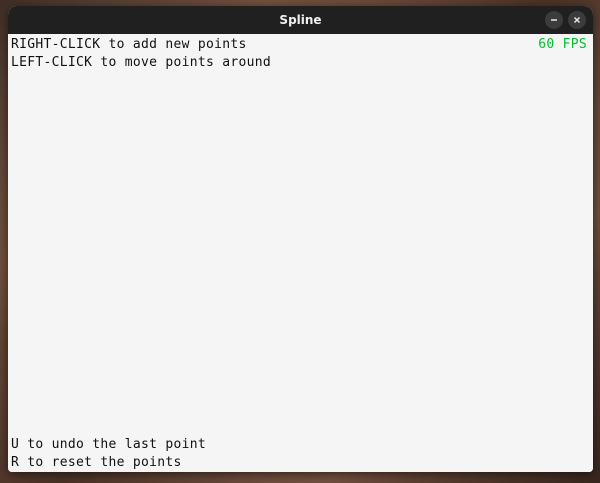  I want to click on title-bar: Spline, so click(300, 20).